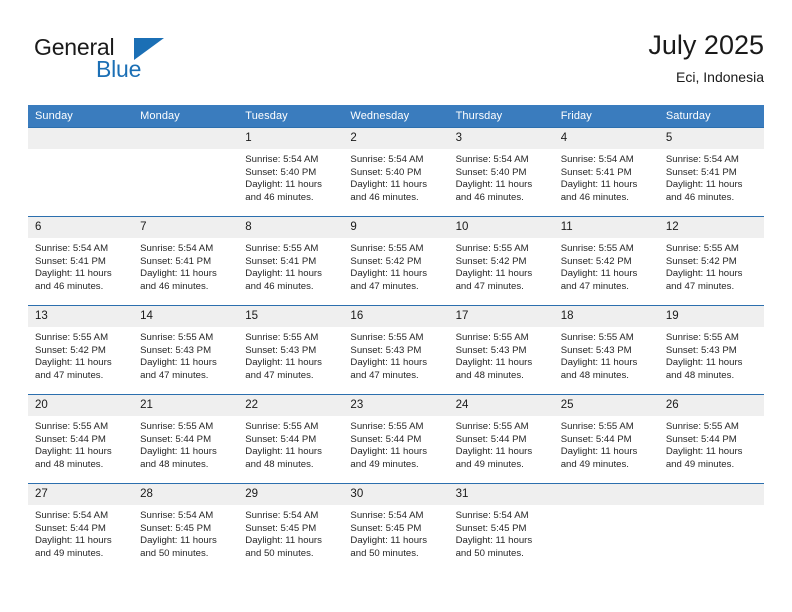  Describe the element at coordinates (501, 494) in the screenshot. I see `day-number: 31` at that location.